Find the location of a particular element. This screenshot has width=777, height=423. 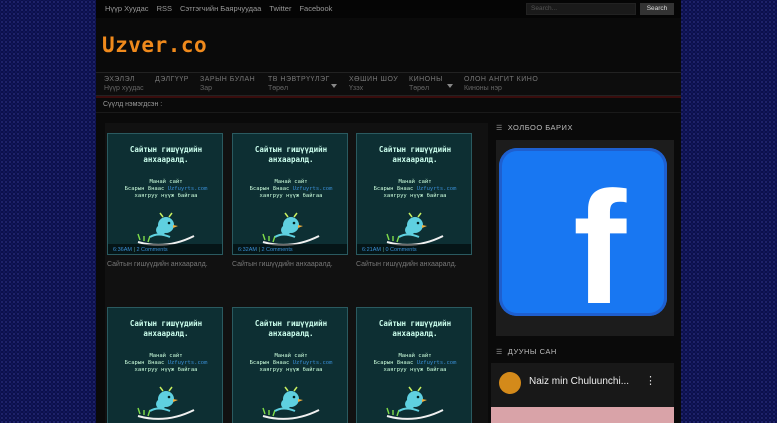

facebook-icon: f is located at coordinates (583, 232).